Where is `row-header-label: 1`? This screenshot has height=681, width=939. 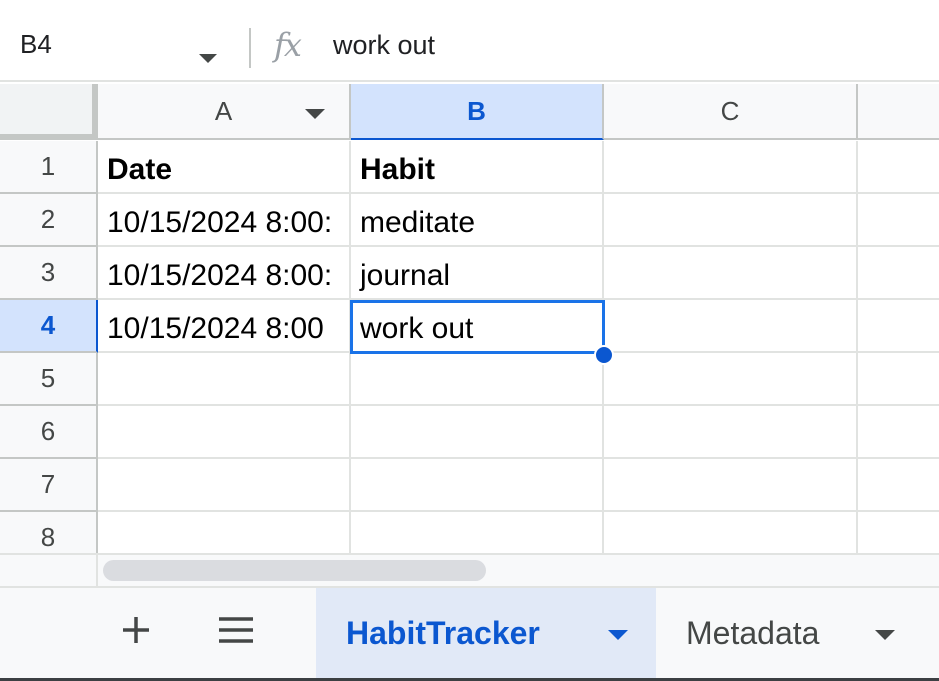
row-header-label: 1 is located at coordinates (48, 166).